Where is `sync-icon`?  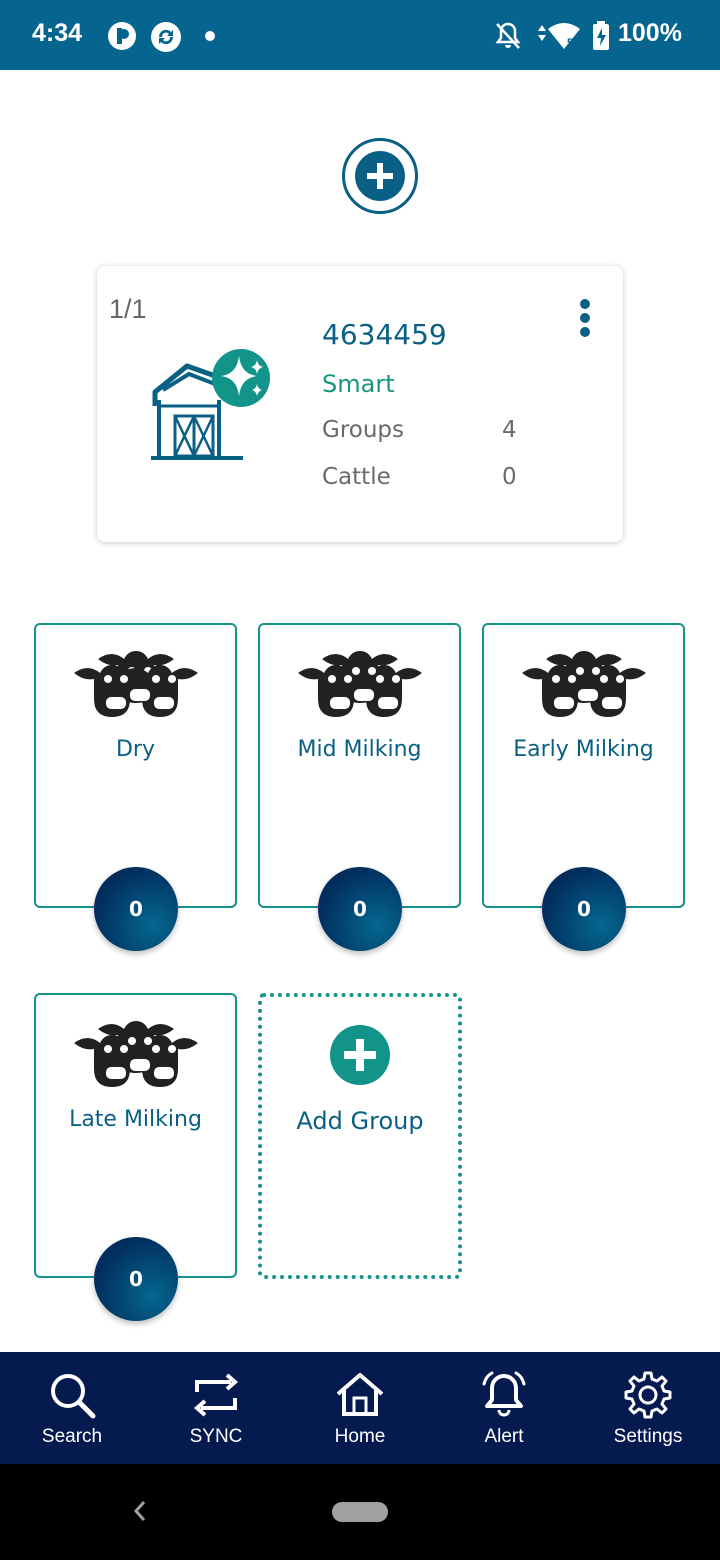
sync-icon is located at coordinates (216, 1395).